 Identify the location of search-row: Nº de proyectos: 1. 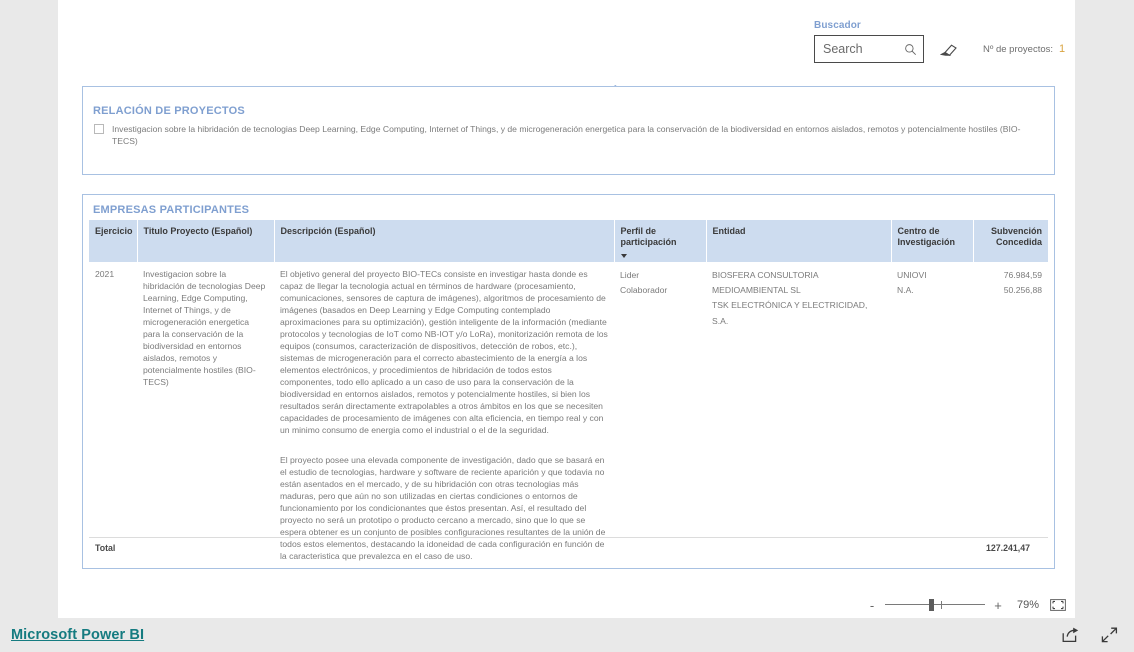
(939, 49).